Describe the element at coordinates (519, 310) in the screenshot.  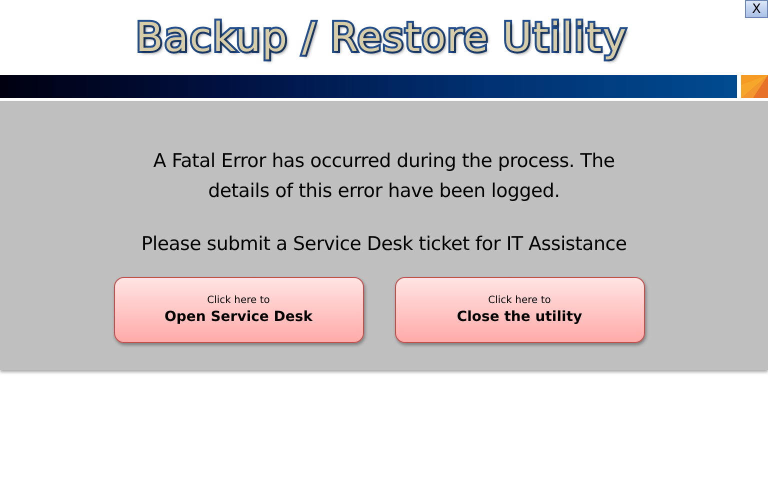
I see `close-utility-button: Click here to Close the utility` at that location.